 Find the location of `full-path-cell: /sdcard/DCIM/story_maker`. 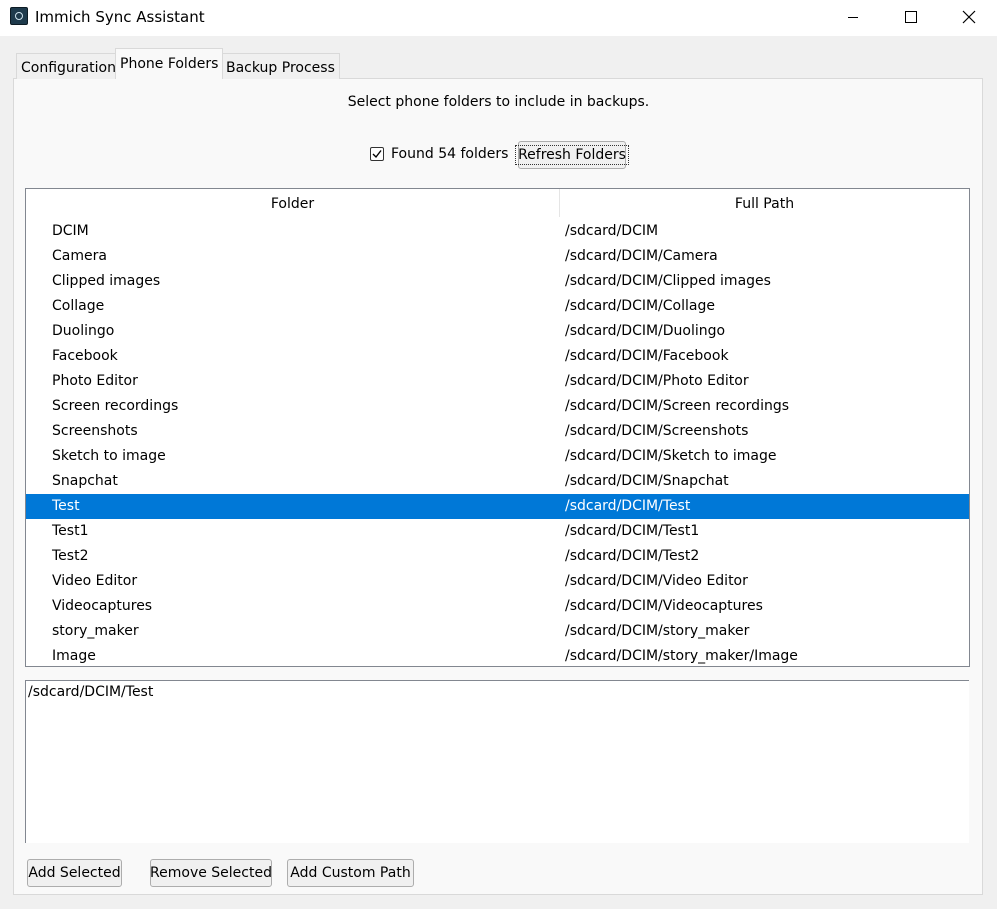

full-path-cell: /sdcard/DCIM/story_maker is located at coordinates (657, 631).